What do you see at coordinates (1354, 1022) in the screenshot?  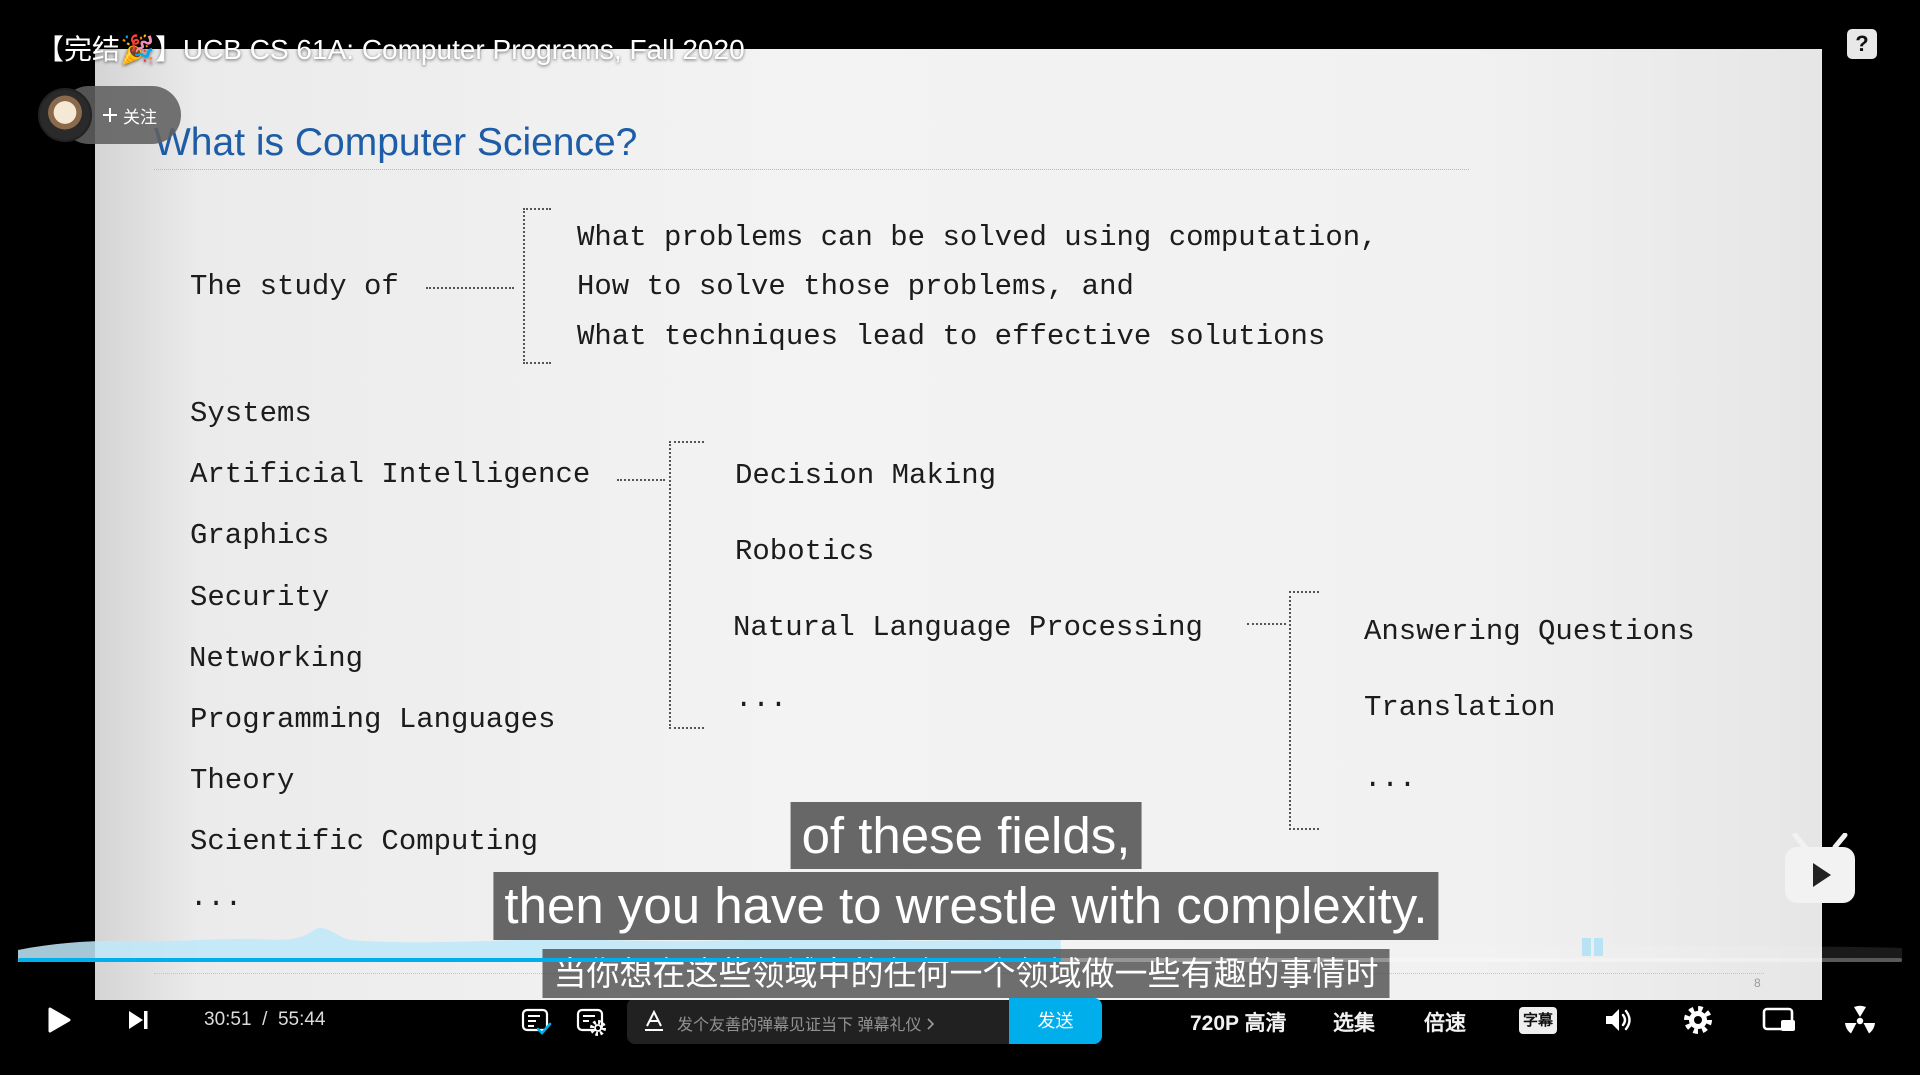 I see `episodes-button: 选集` at bounding box center [1354, 1022].